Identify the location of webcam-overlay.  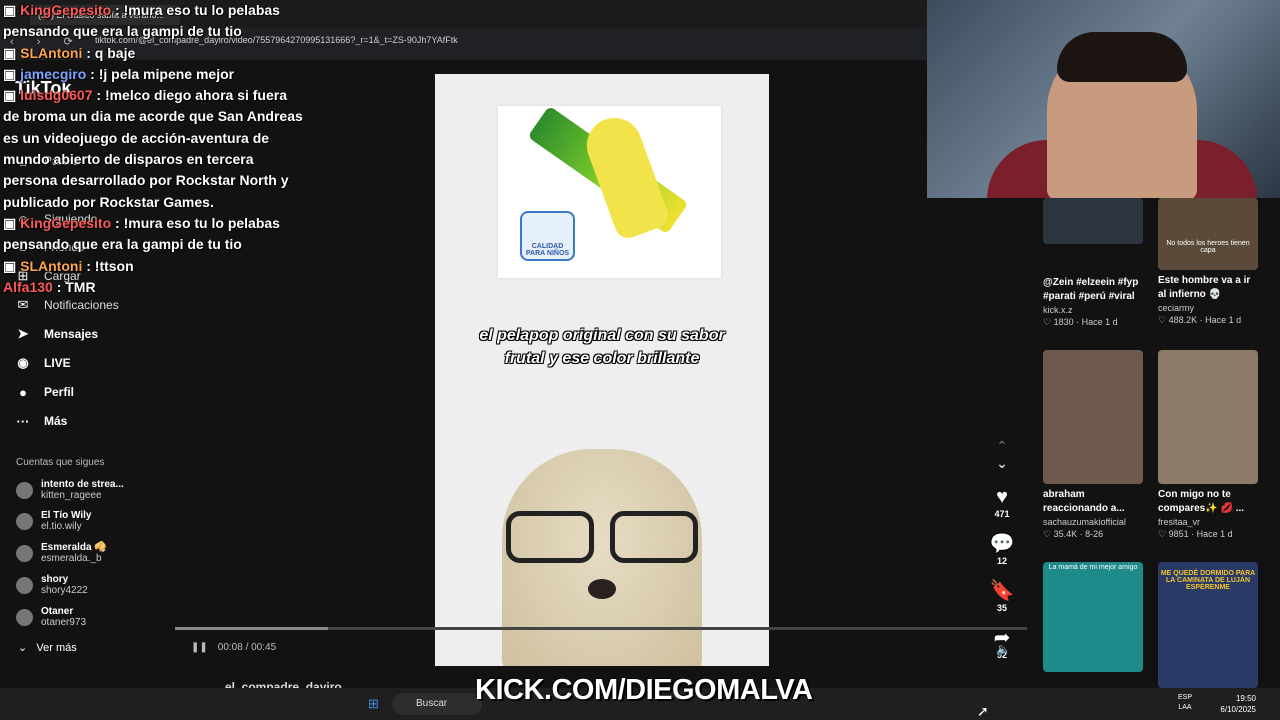
(1103, 99).